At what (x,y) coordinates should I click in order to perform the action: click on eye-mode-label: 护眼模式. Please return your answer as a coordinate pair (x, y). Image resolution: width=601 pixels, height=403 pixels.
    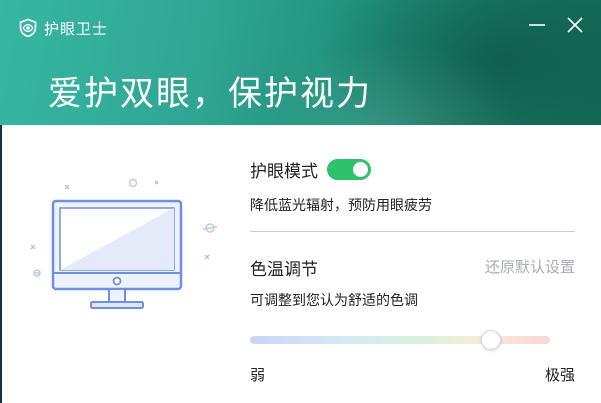
    Looking at the image, I should click on (284, 172).